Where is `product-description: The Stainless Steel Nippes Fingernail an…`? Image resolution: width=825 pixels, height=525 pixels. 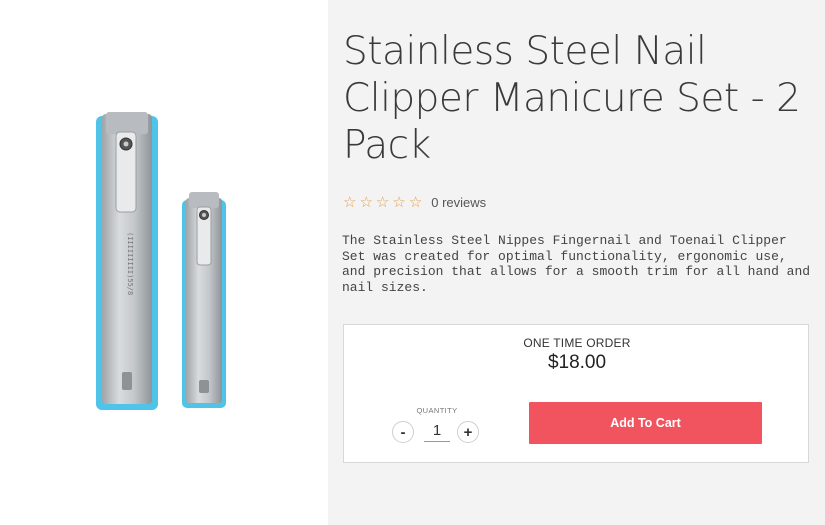 product-description: The Stainless Steel Nippes Fingernail an… is located at coordinates (576, 264).